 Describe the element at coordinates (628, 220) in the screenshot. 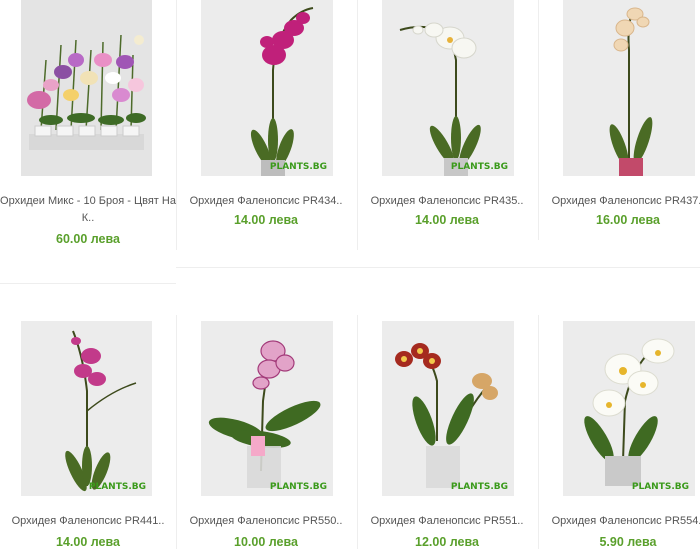

I see `product-price: 16.00 лева` at that location.